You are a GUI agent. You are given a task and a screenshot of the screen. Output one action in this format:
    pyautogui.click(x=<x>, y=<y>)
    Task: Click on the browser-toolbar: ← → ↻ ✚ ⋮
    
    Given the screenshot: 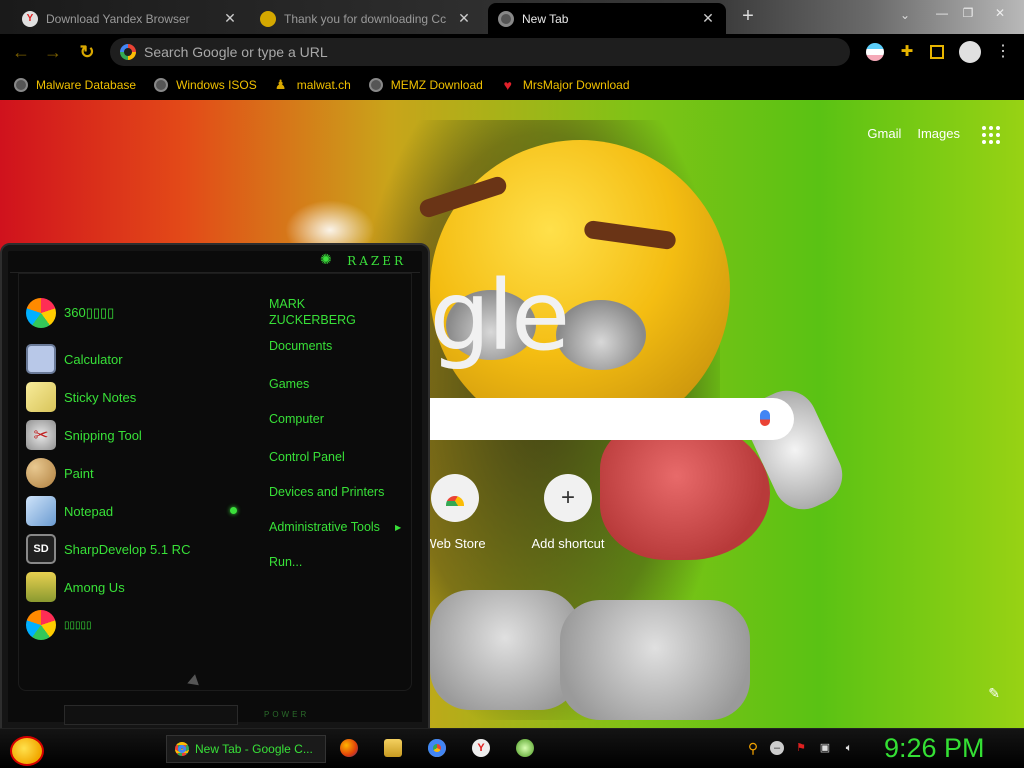 What is the action you would take?
    pyautogui.click(x=512, y=52)
    